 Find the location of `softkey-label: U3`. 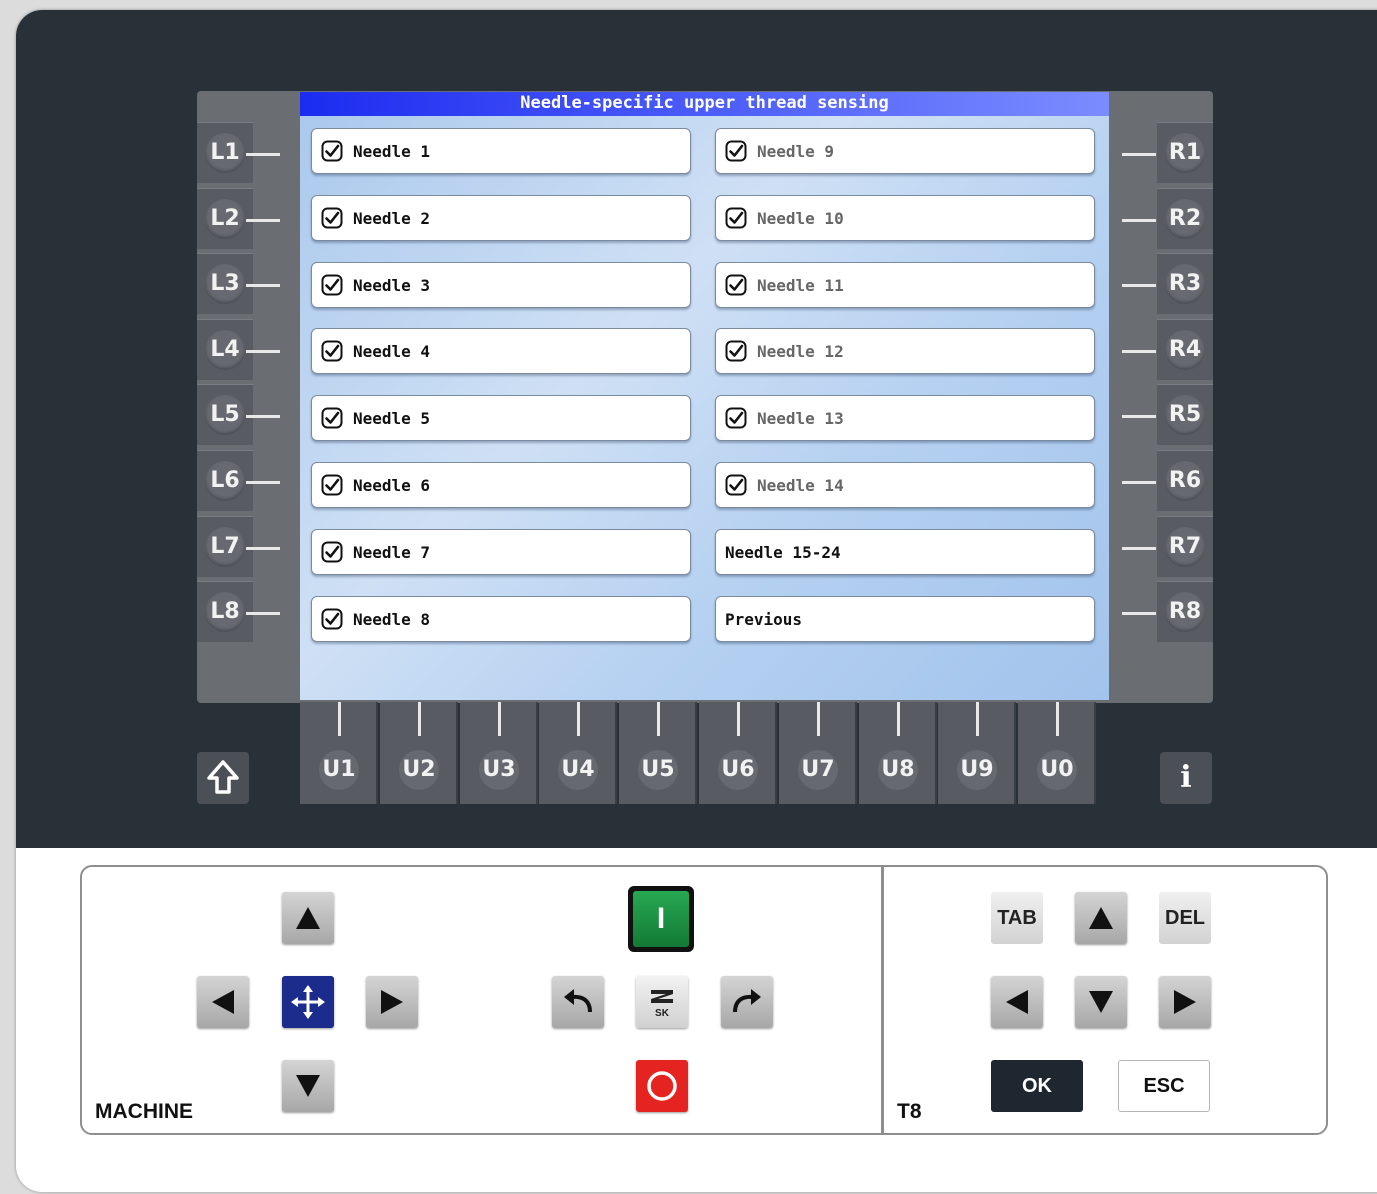

softkey-label: U3 is located at coordinates (499, 770).